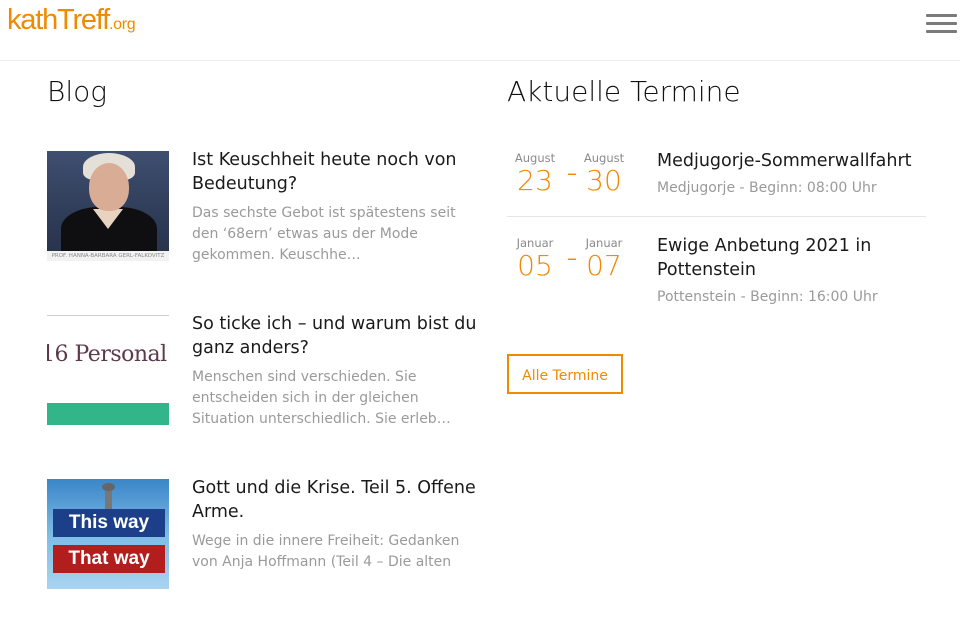 Image resolution: width=960 pixels, height=619 pixels. I want to click on post-thumbnail: PROF. HANNA-BARBARA GERL-FALKOVITZ, so click(108, 206).